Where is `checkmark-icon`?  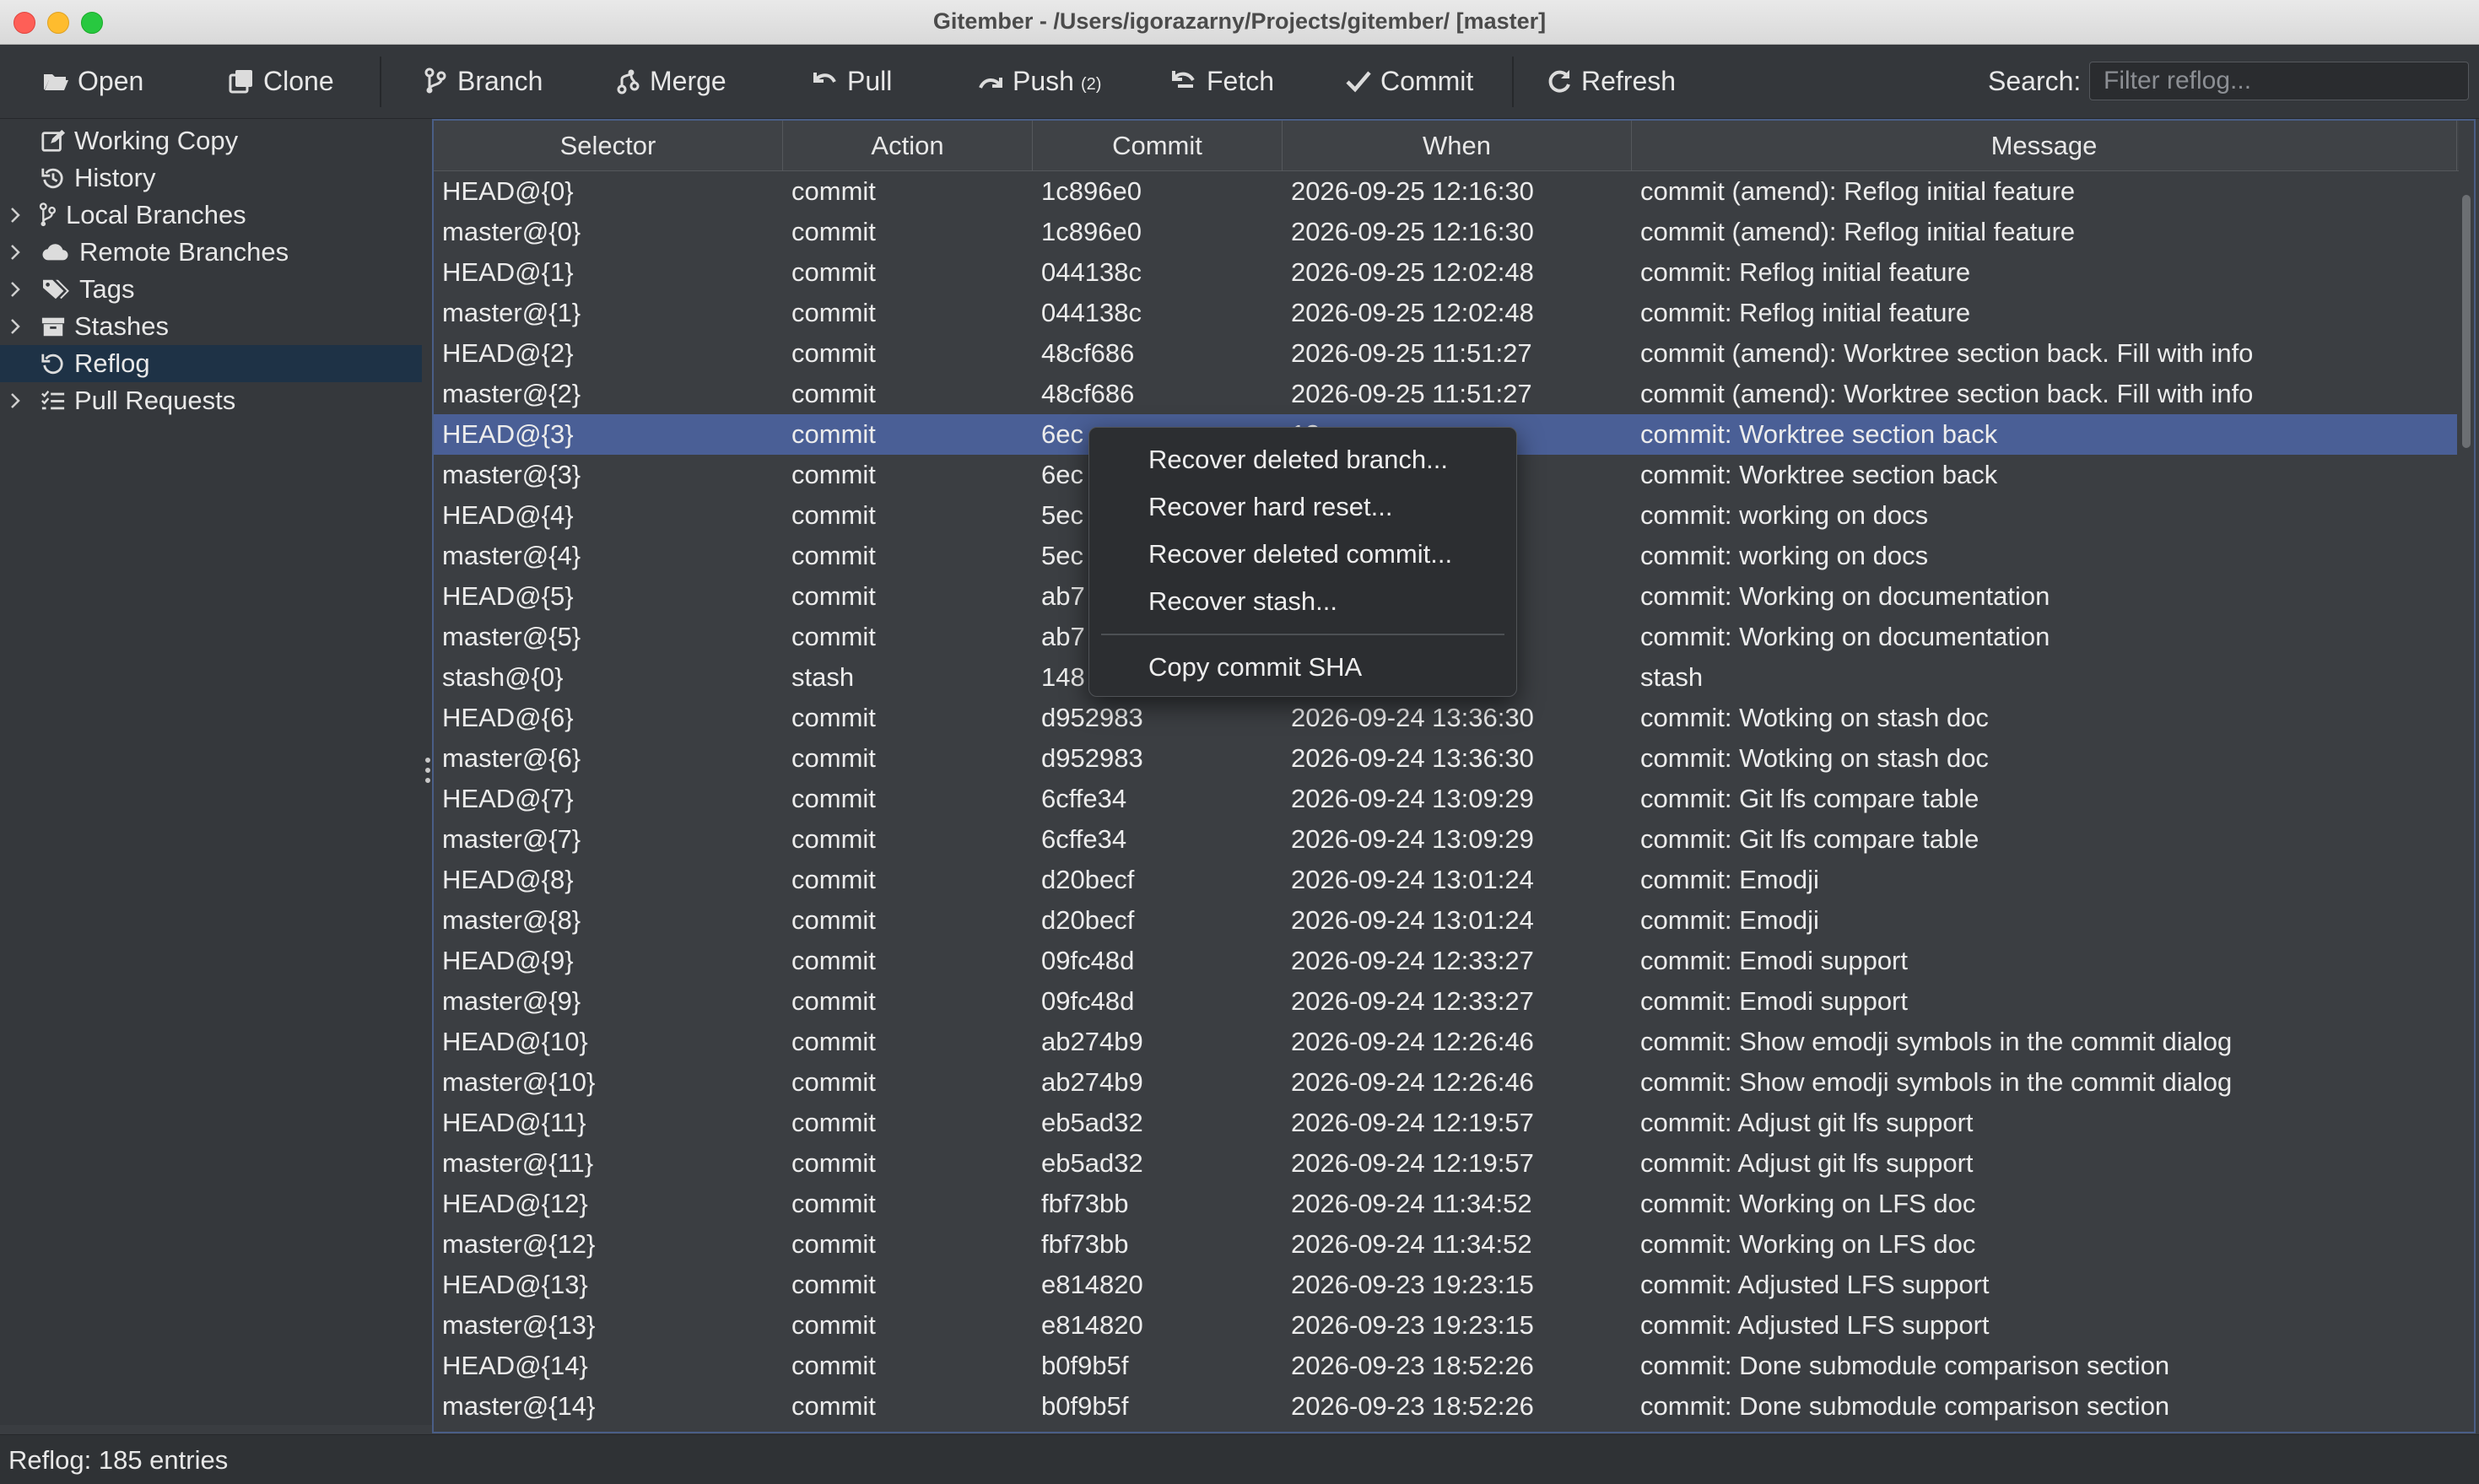 checkmark-icon is located at coordinates (1358, 82).